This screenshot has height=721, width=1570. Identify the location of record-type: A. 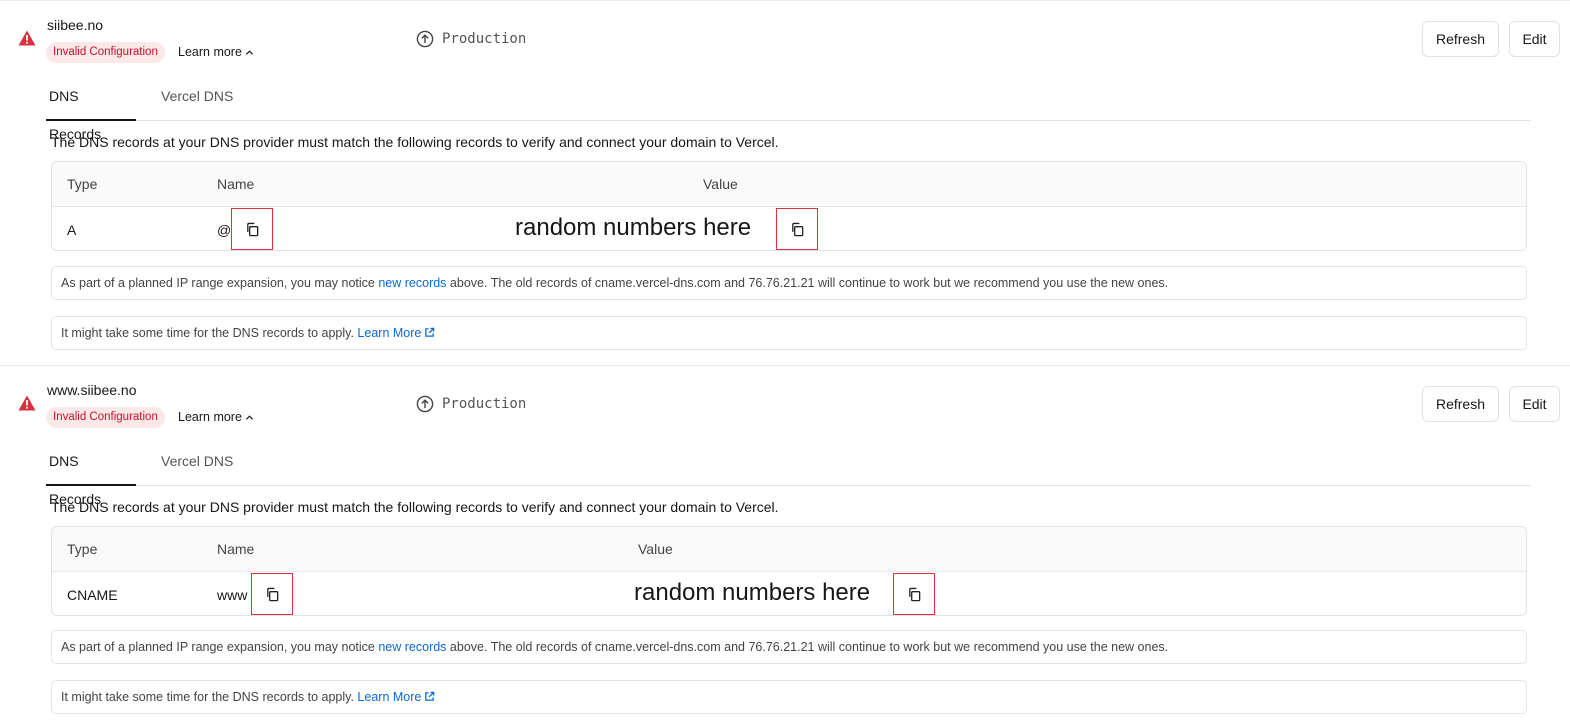
(71, 230).